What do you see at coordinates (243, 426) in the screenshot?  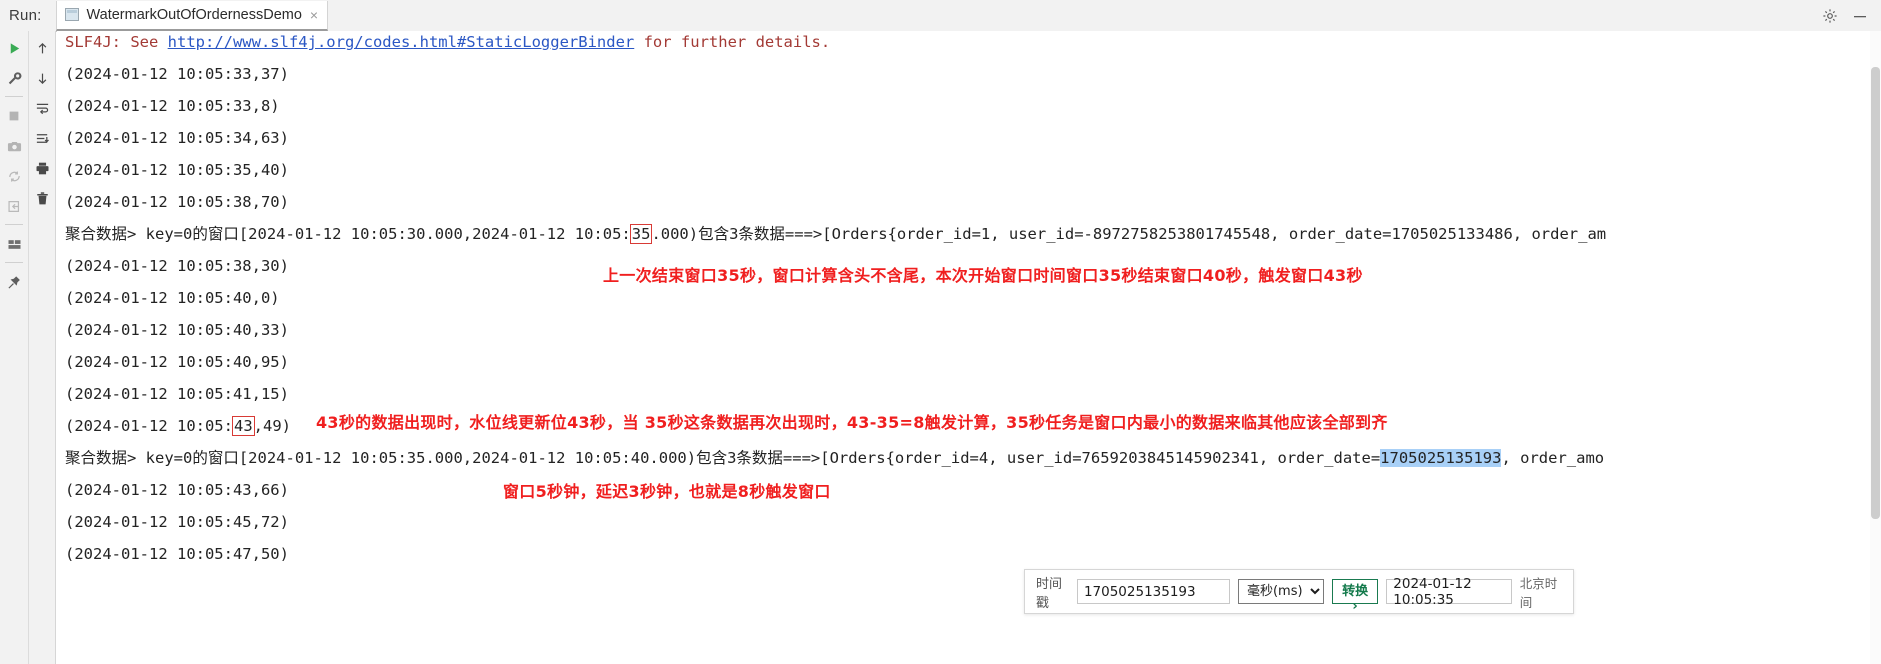 I see `highlighted-token: 43` at bounding box center [243, 426].